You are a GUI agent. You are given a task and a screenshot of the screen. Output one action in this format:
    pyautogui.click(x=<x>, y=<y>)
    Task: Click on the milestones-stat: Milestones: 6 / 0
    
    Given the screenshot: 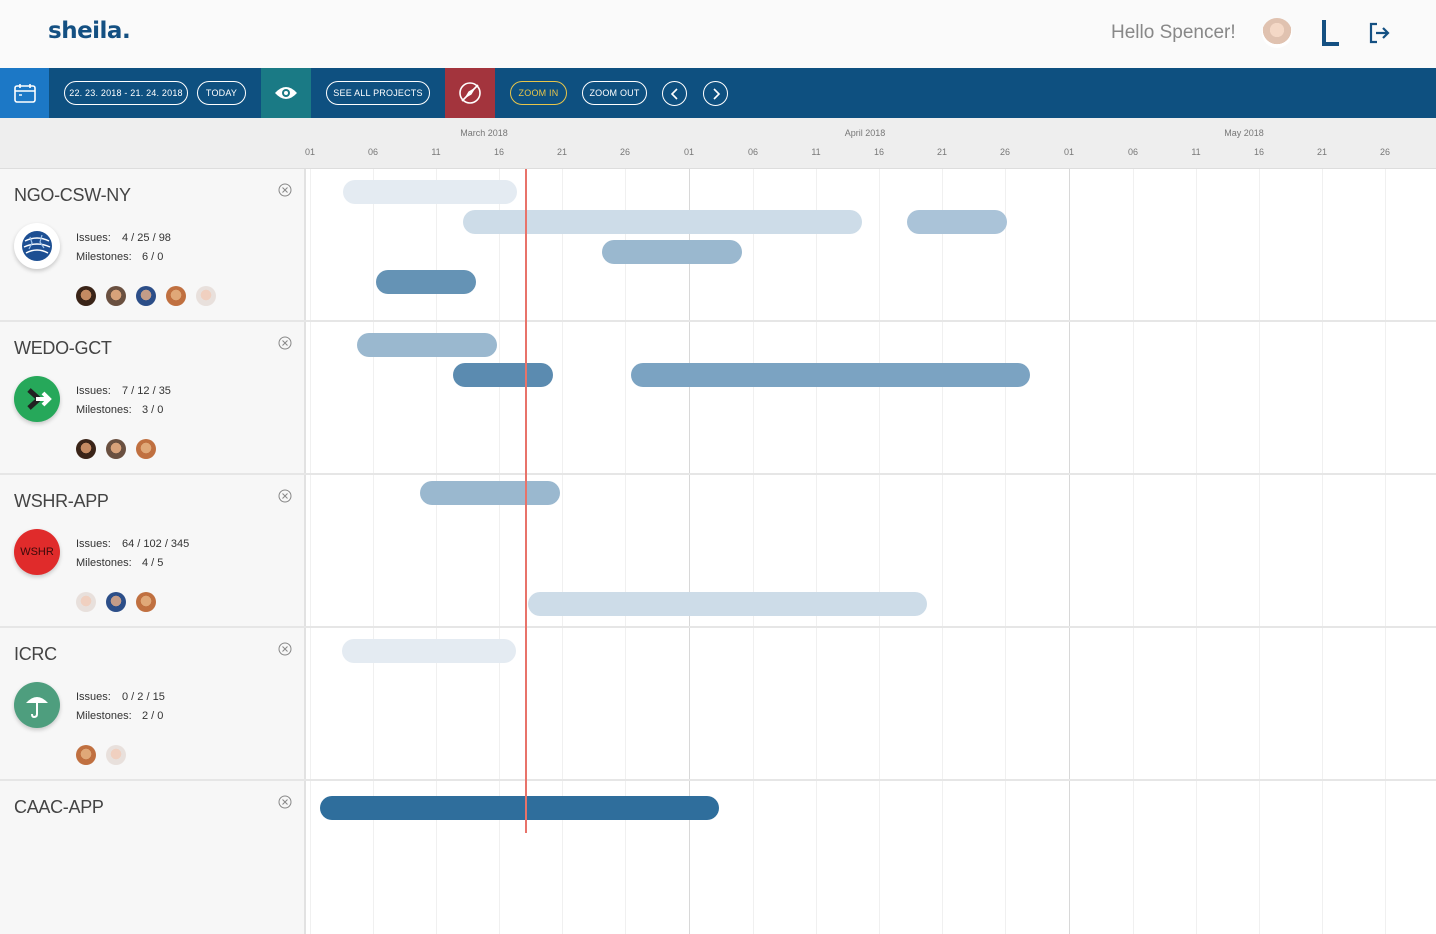 What is the action you would take?
    pyautogui.click(x=120, y=257)
    